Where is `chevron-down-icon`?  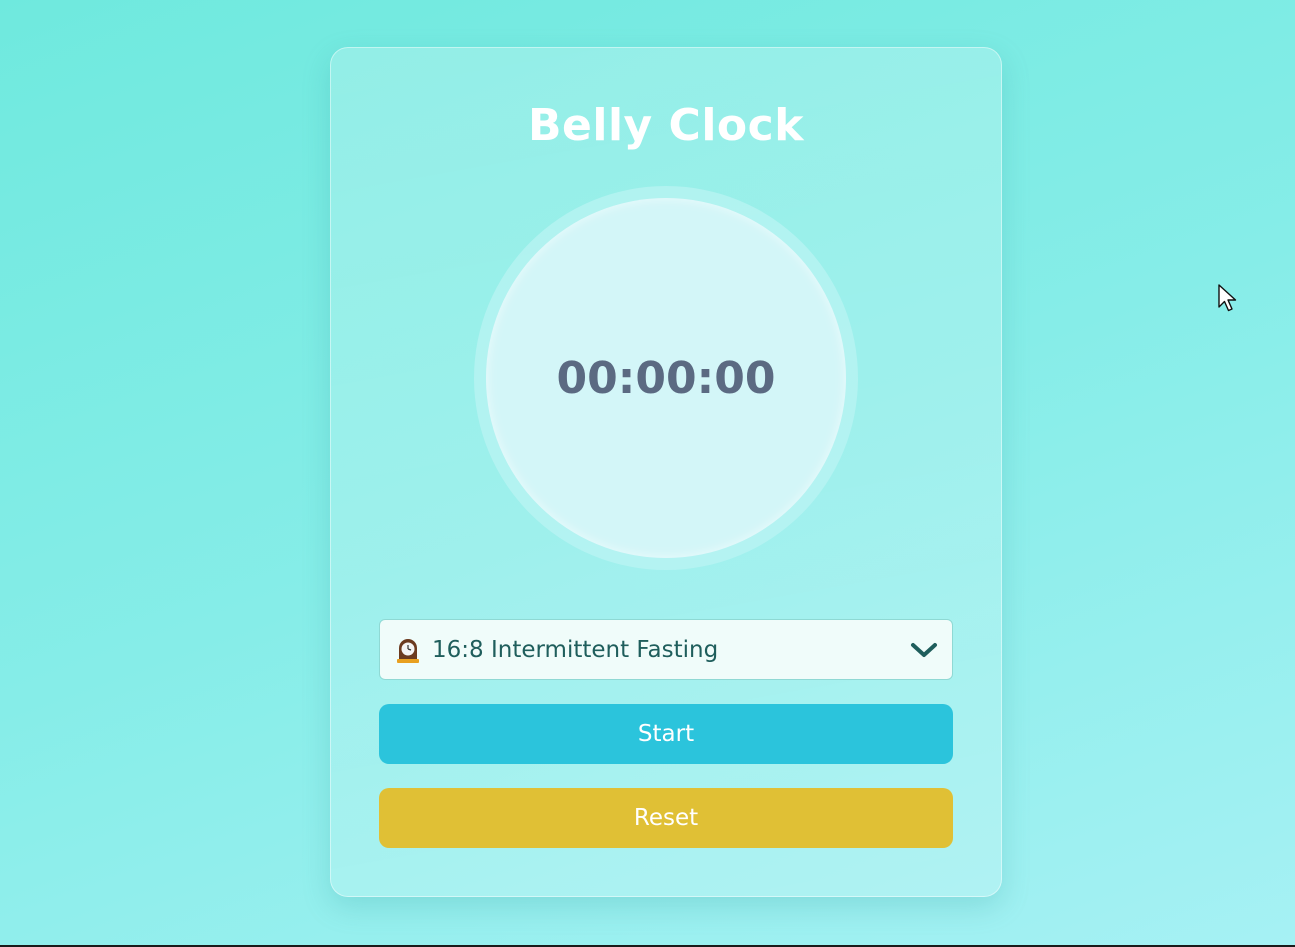 chevron-down-icon is located at coordinates (924, 650).